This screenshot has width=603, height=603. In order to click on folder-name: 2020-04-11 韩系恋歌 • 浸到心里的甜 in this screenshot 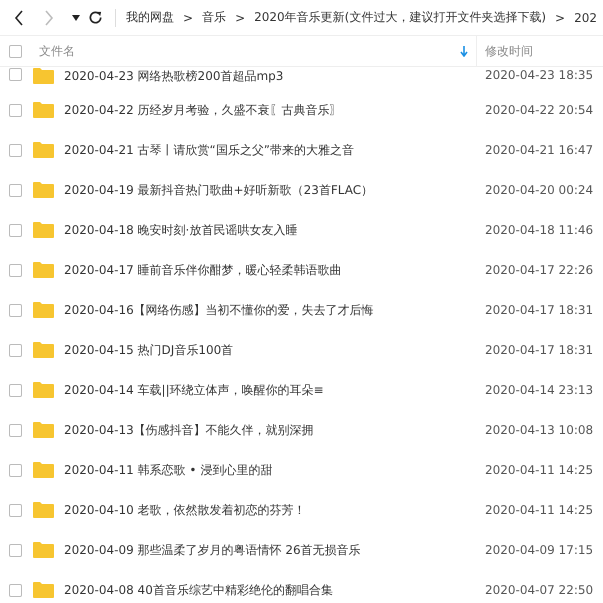, I will do `click(274, 470)`.